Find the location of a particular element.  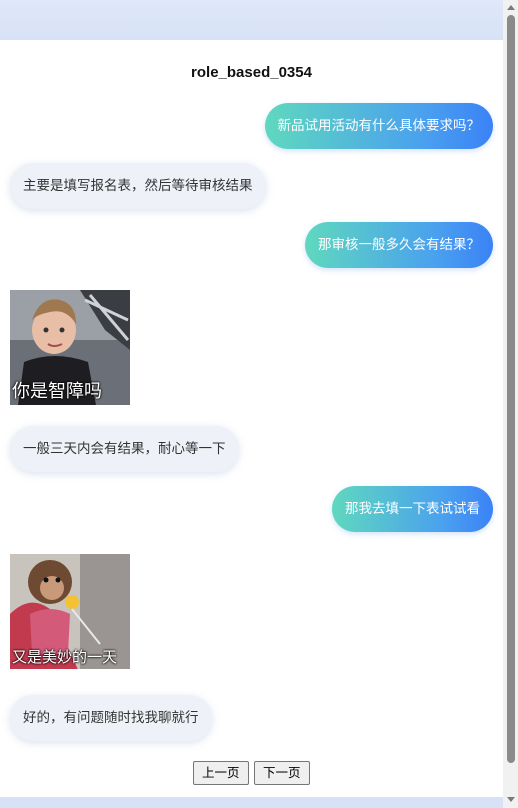

boy-sticker-image: 你是智障吗 is located at coordinates (70, 347).